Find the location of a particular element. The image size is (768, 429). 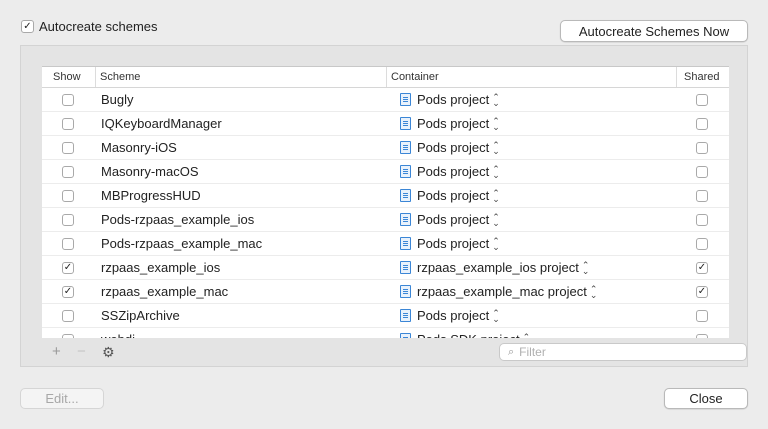

autocreate-schemes-checkbox: ✓ Autocreate schemes is located at coordinates (89, 26).